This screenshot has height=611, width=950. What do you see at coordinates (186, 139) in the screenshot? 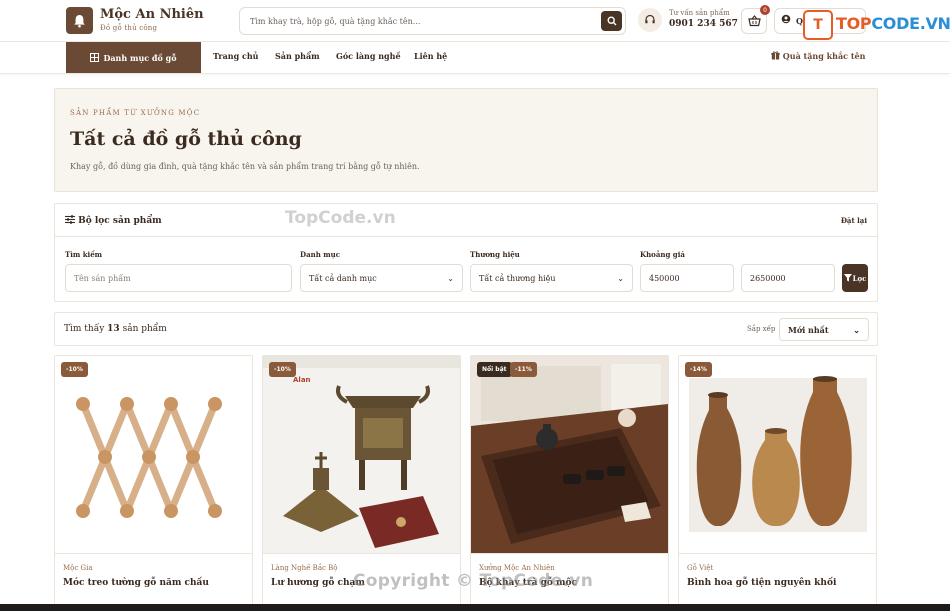
I see `page-title: Tất cả đồ gỗ thủ công` at bounding box center [186, 139].